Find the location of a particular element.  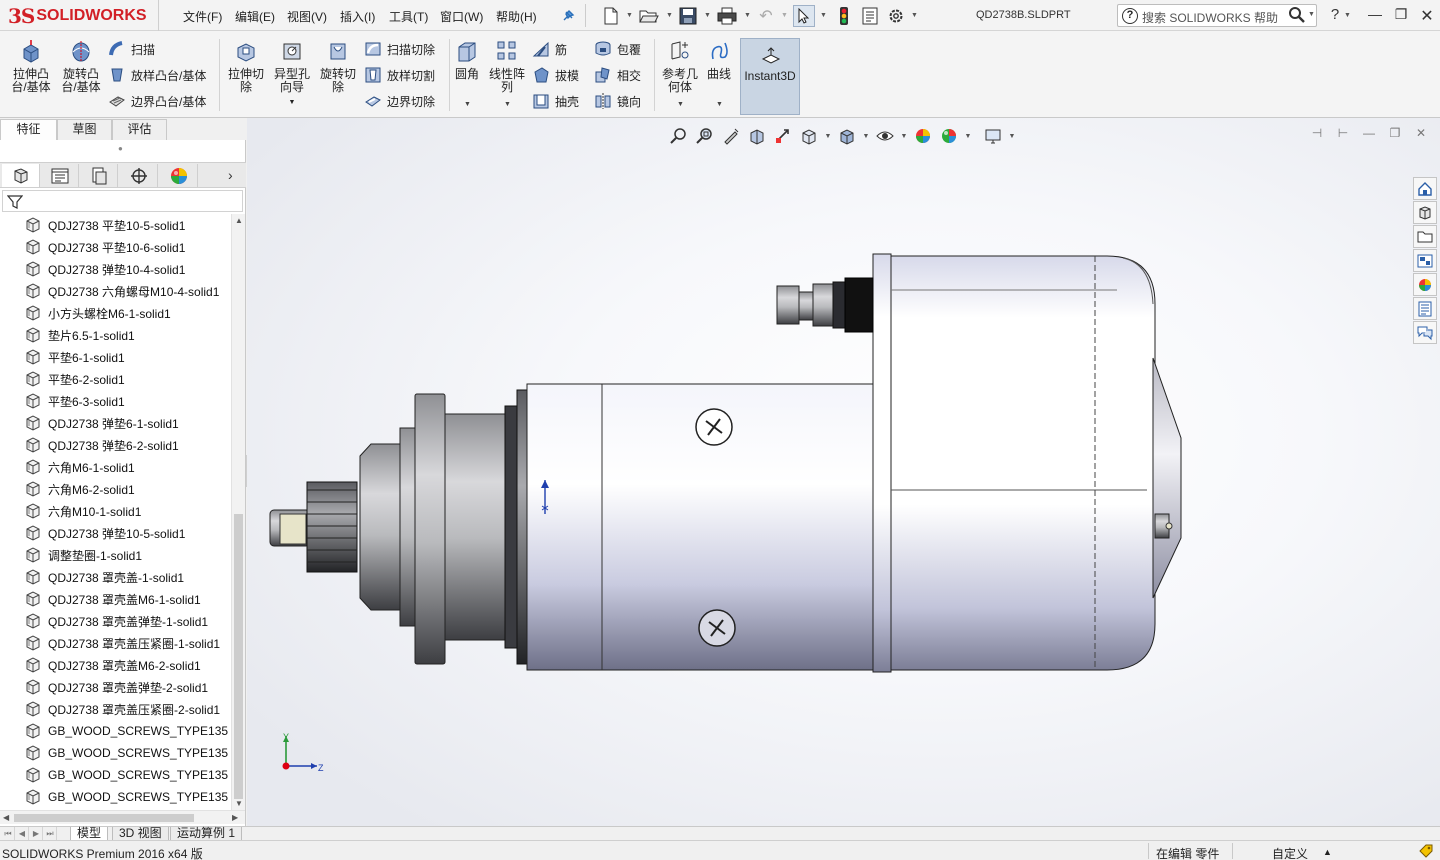

loft-boss-button: 放样凸台/基体 is located at coordinates (157, 75).